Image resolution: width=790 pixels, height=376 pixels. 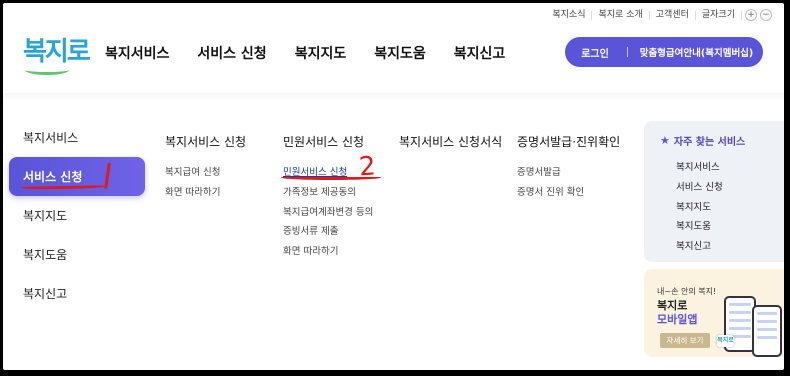 I want to click on util-link-news: 복지소식, so click(x=569, y=15).